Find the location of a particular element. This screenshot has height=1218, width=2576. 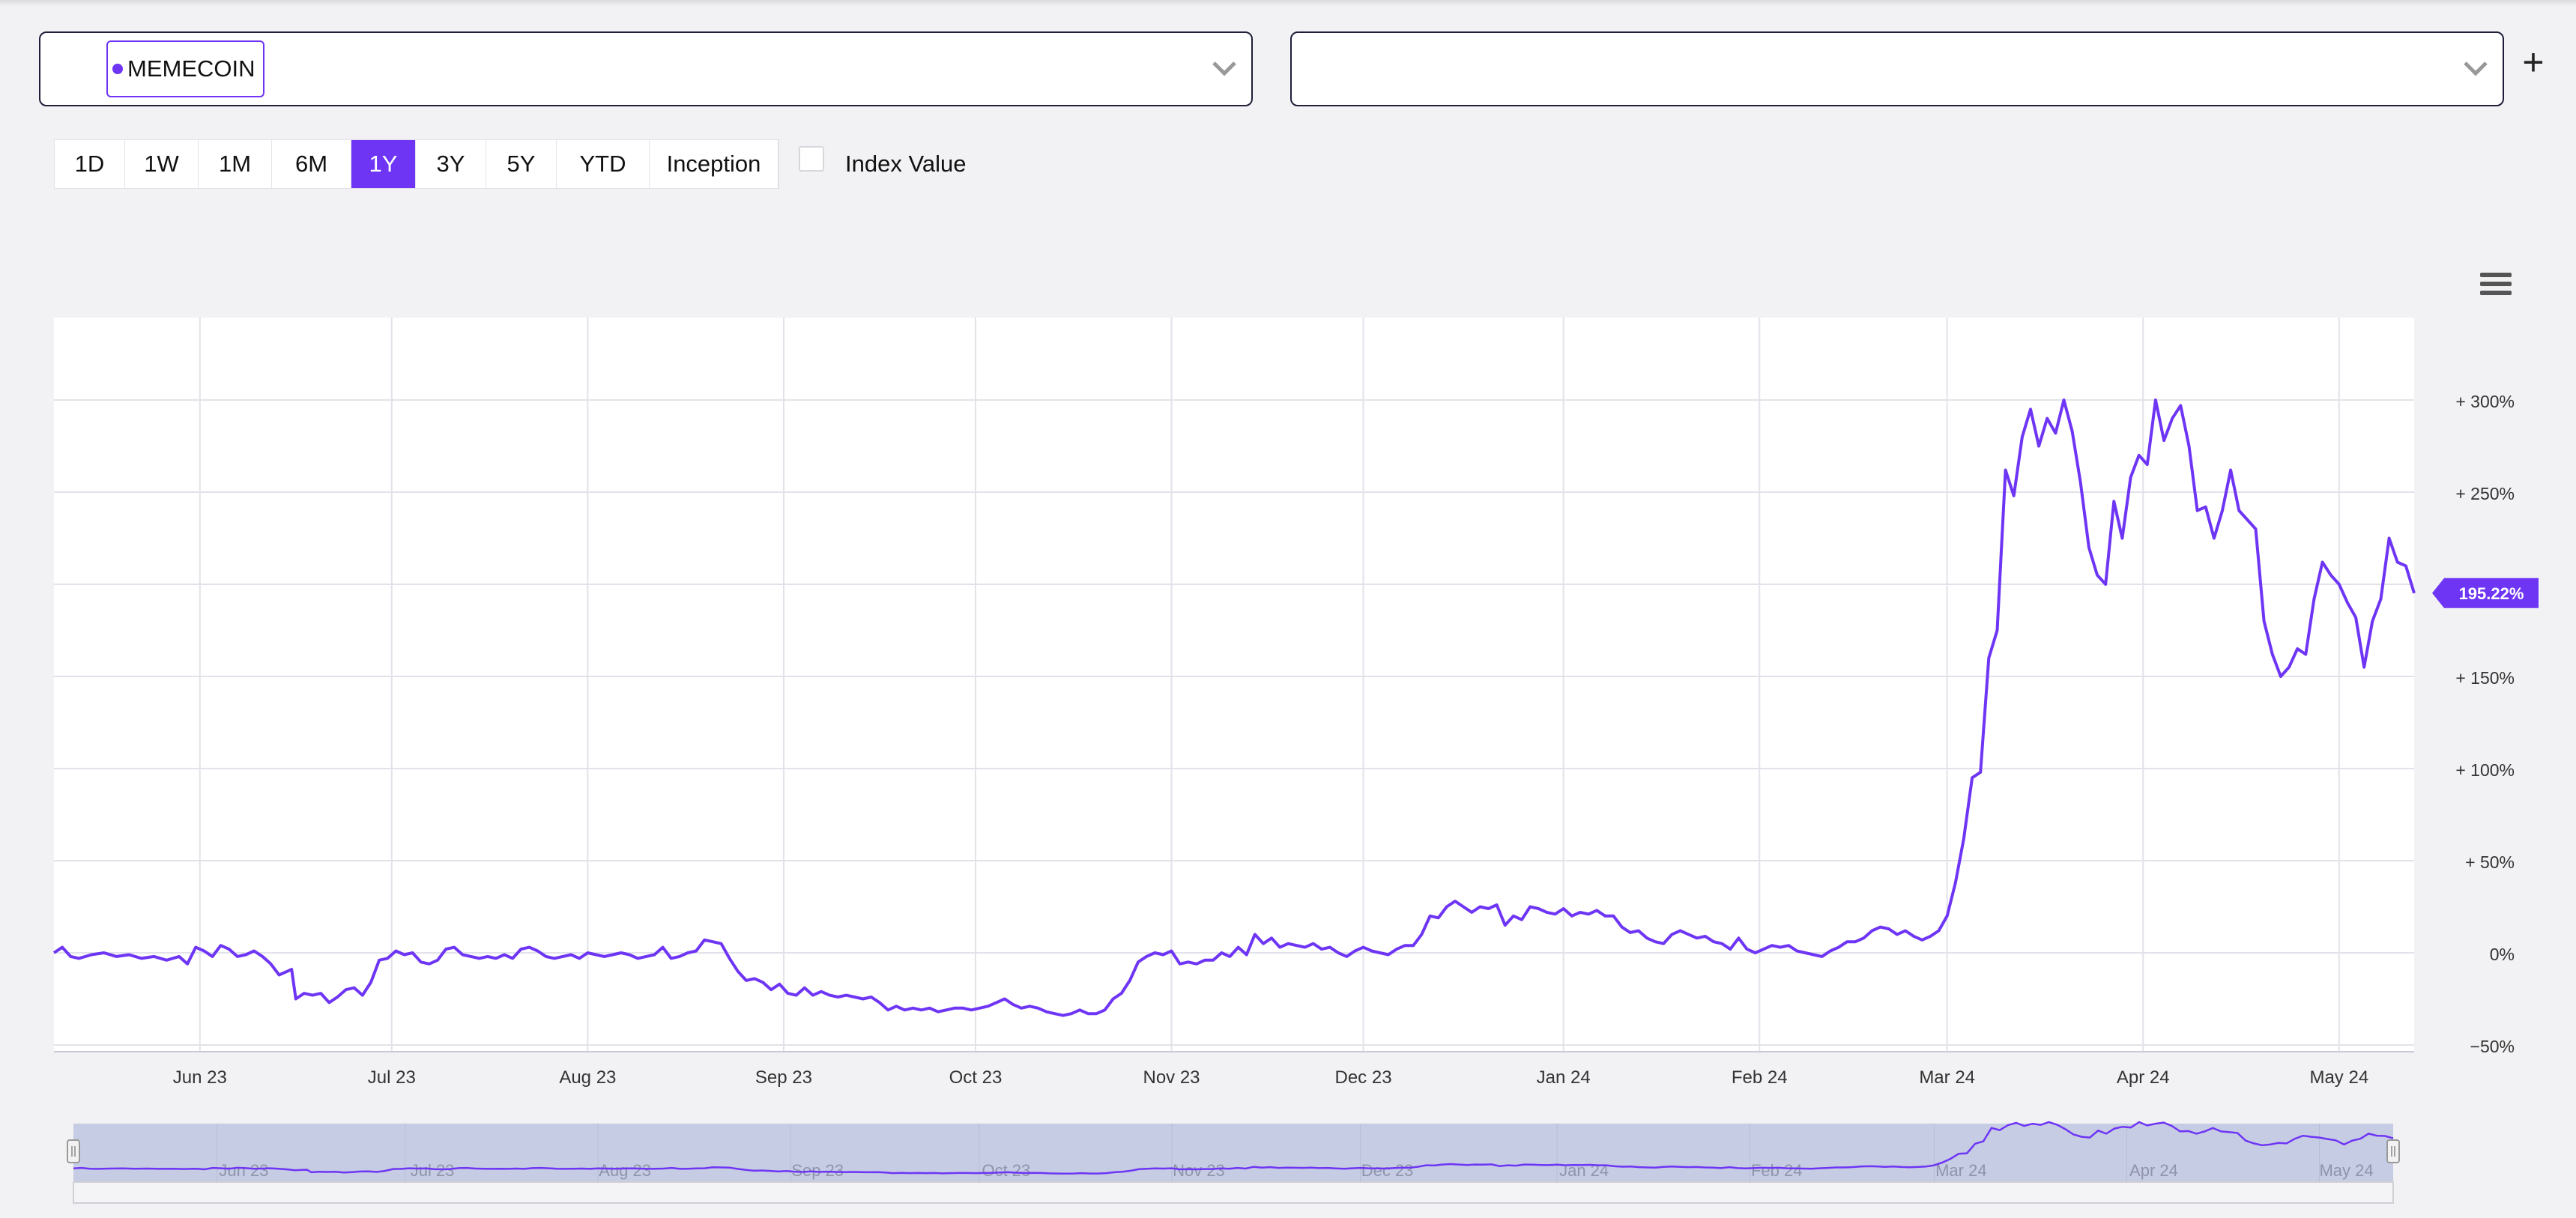

y-tick-label: + 250% is located at coordinates (2485, 493).